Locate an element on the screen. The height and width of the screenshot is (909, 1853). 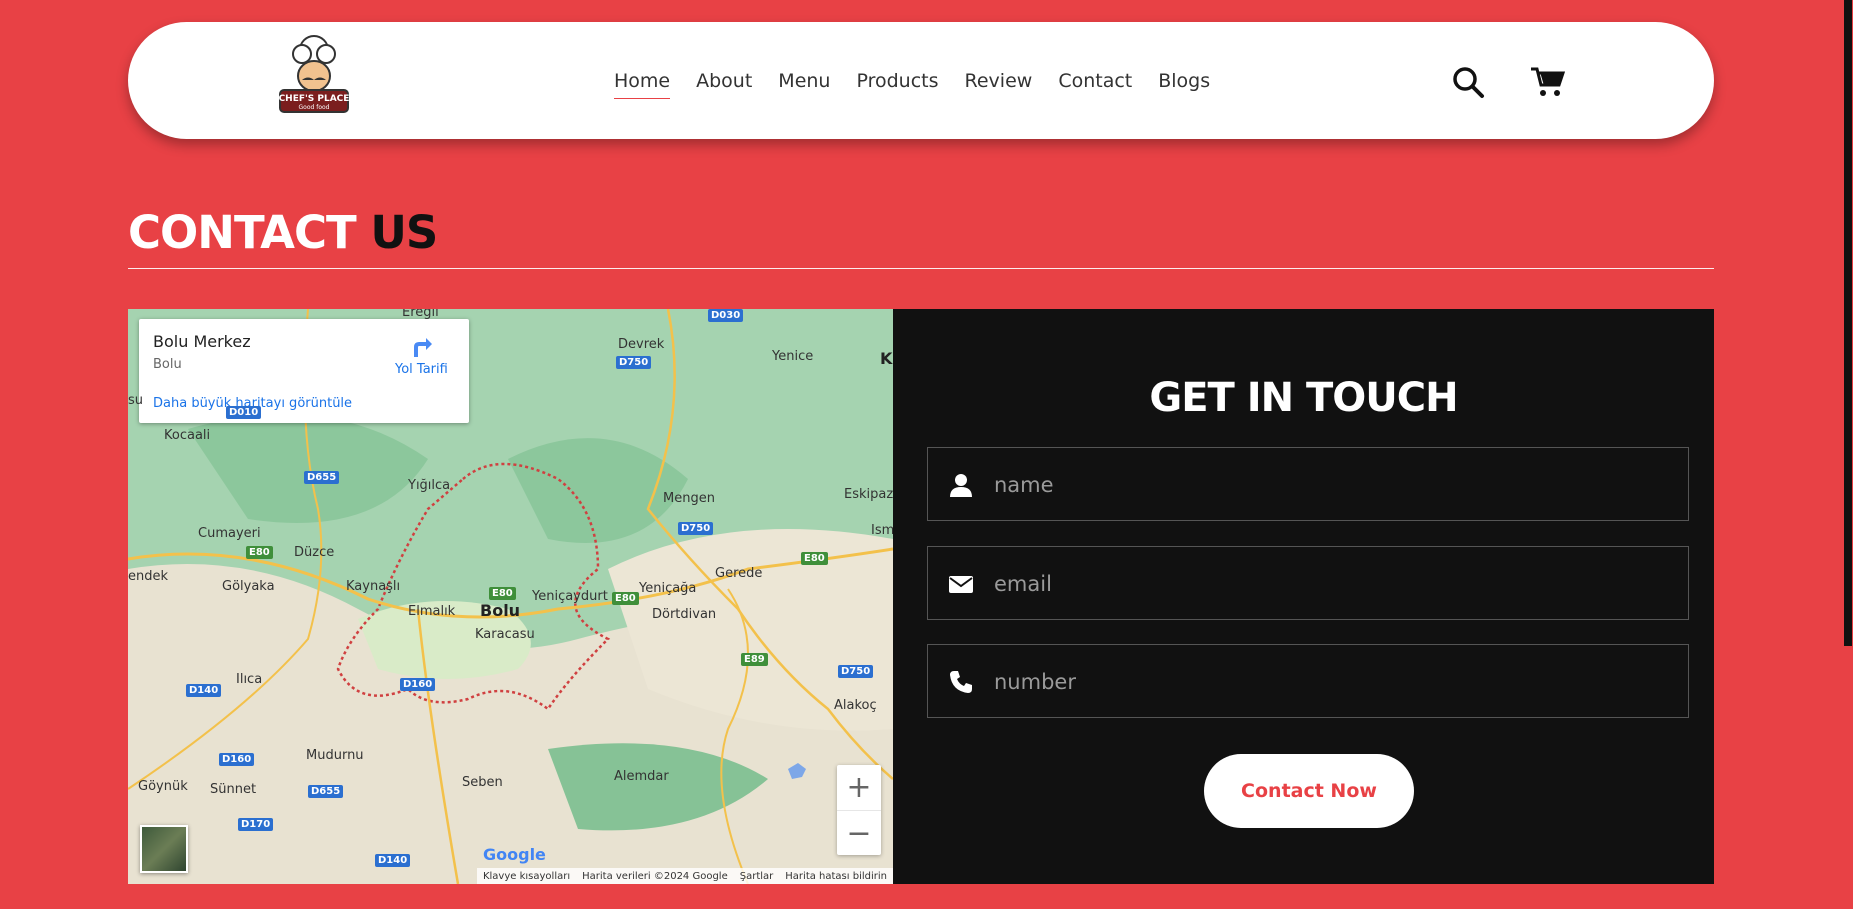
email-input is located at coordinates (1334, 584).